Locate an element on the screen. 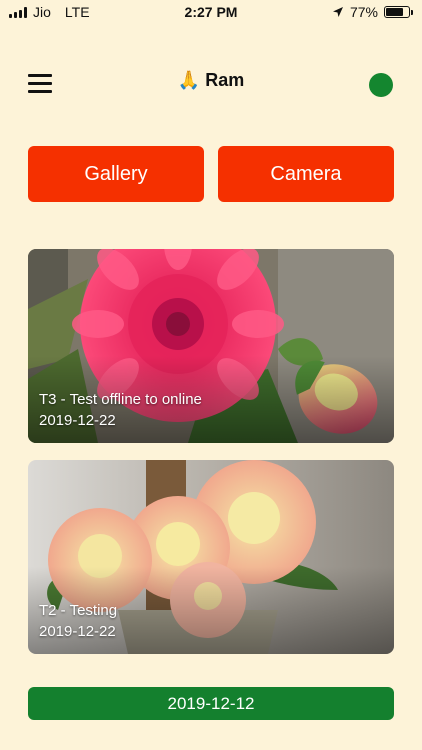 The image size is (422, 750). status-indicator is located at coordinates (381, 85).